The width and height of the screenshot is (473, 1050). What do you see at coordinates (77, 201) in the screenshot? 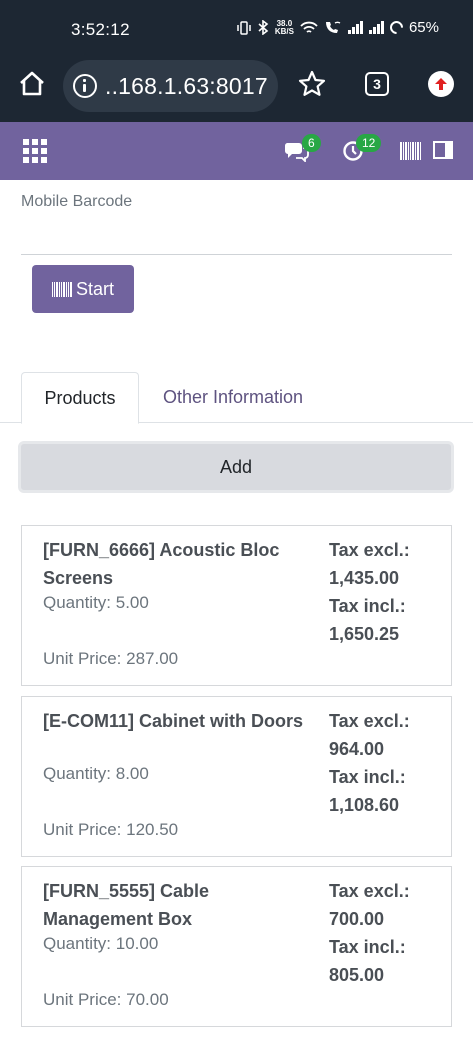
I see `mobile-barcode-label: Mobile Barcode` at bounding box center [77, 201].